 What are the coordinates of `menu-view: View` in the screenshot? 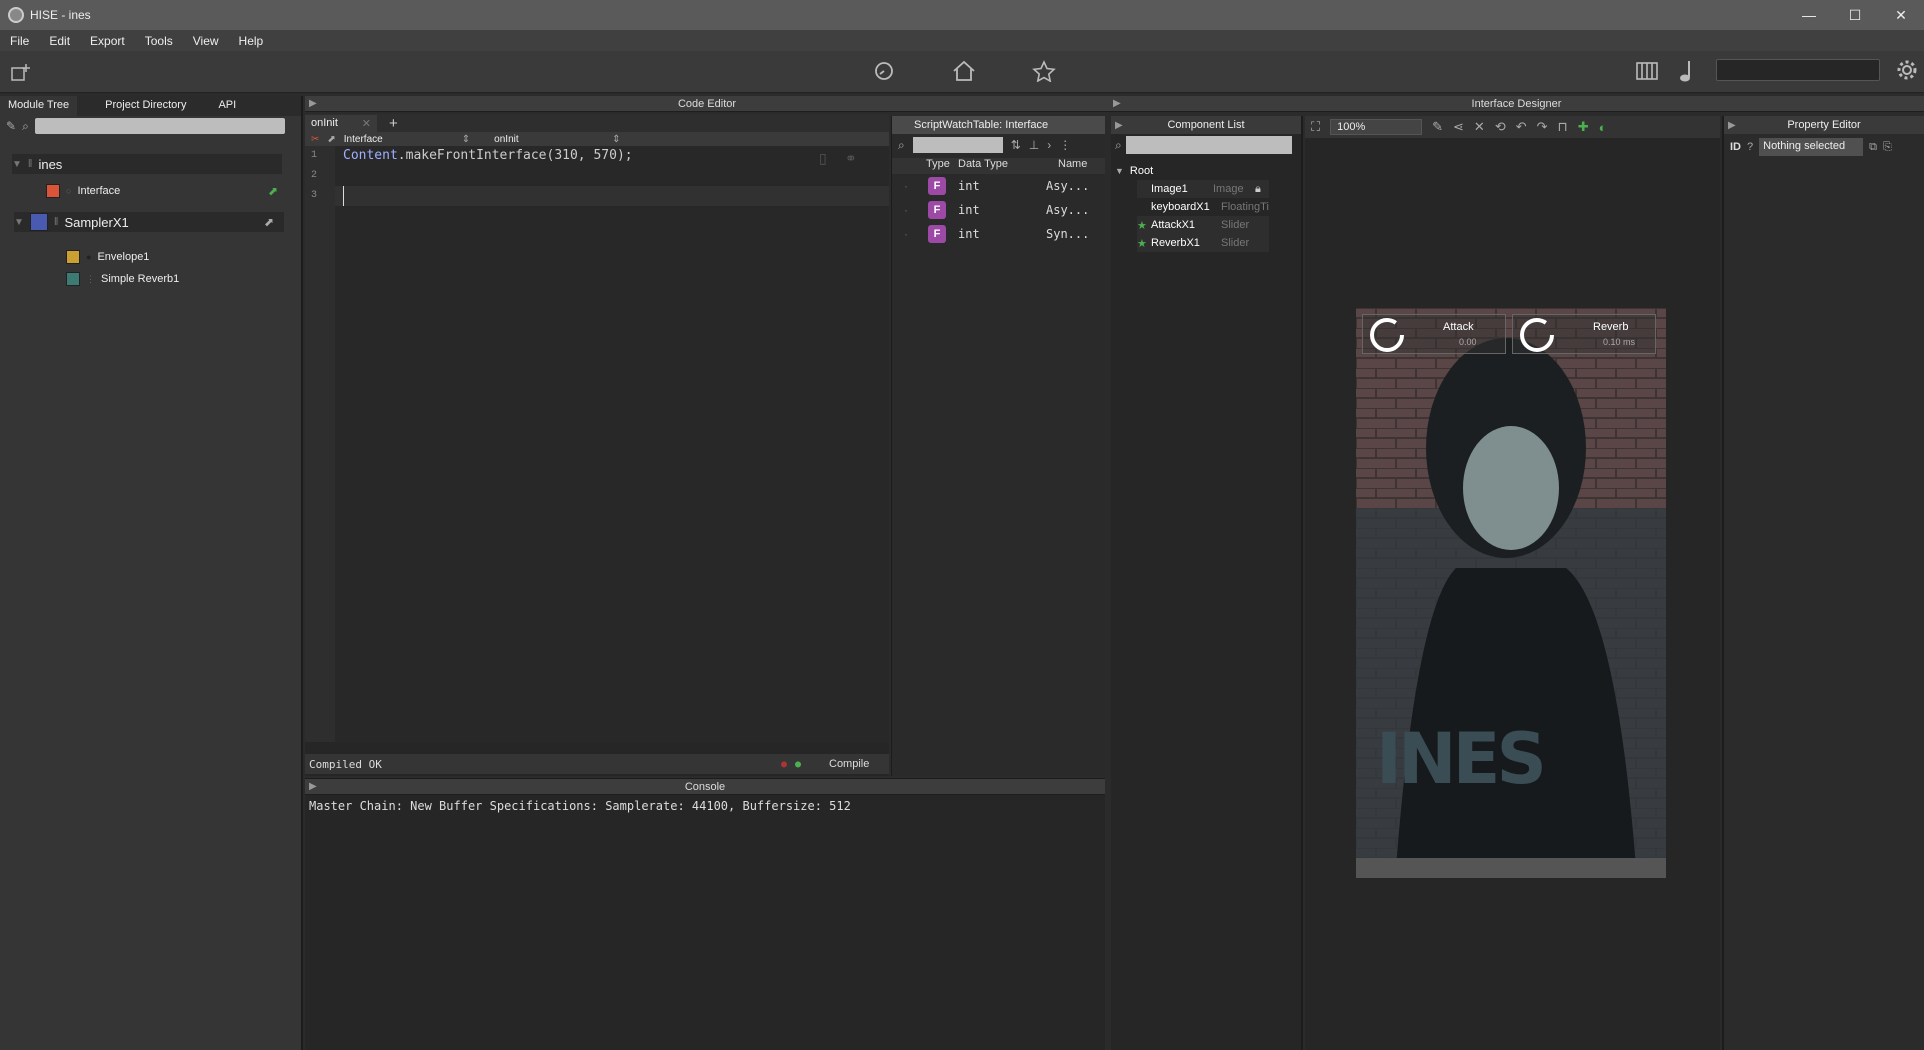 It's located at (206, 41).